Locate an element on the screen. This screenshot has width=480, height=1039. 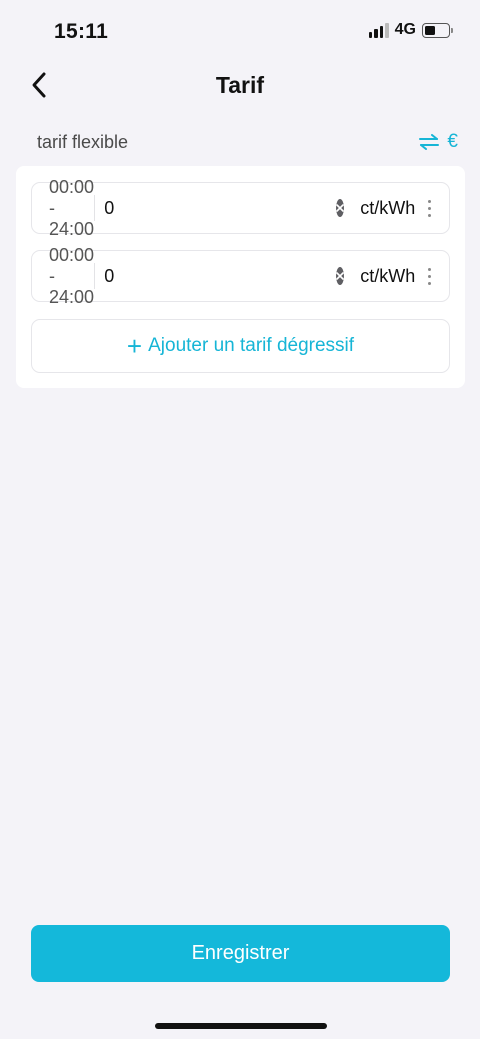
battery-icon is located at coordinates (437, 30).